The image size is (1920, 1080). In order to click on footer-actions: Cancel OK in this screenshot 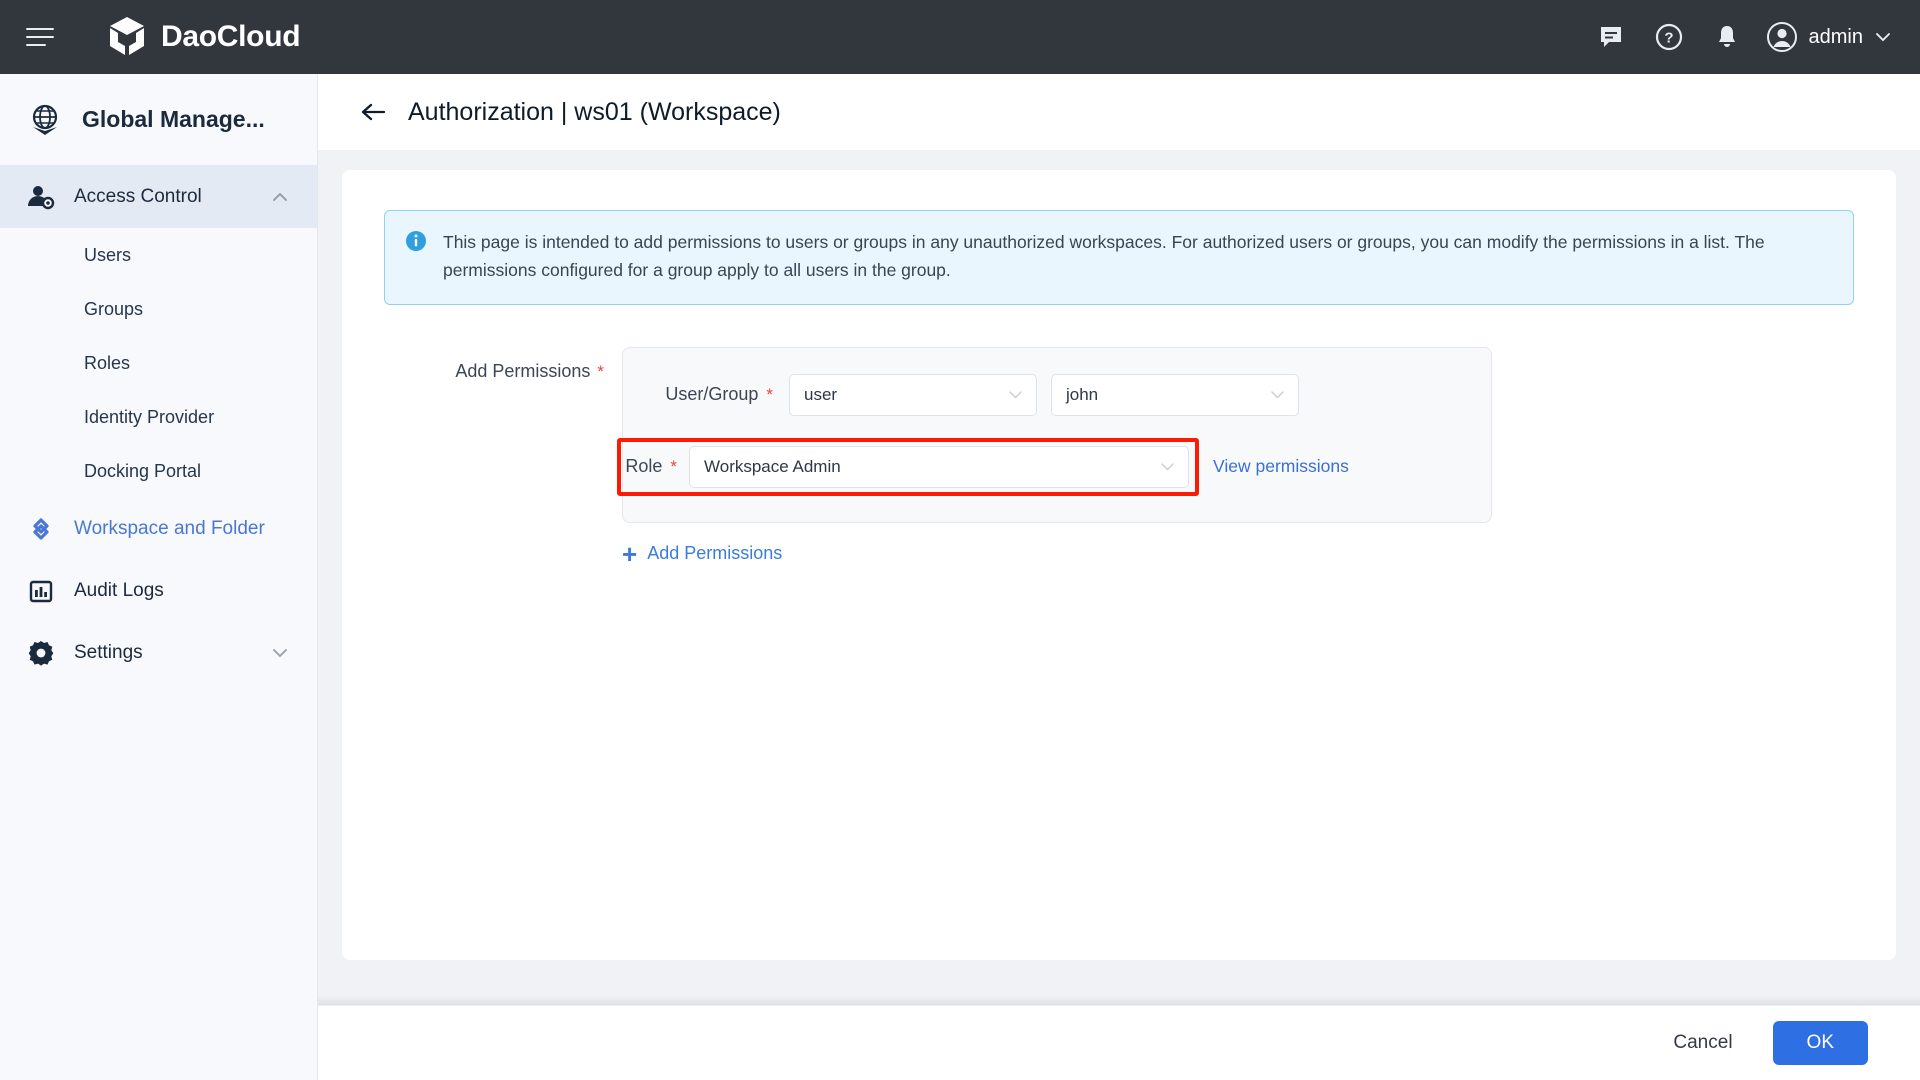, I will do `click(1119, 1042)`.